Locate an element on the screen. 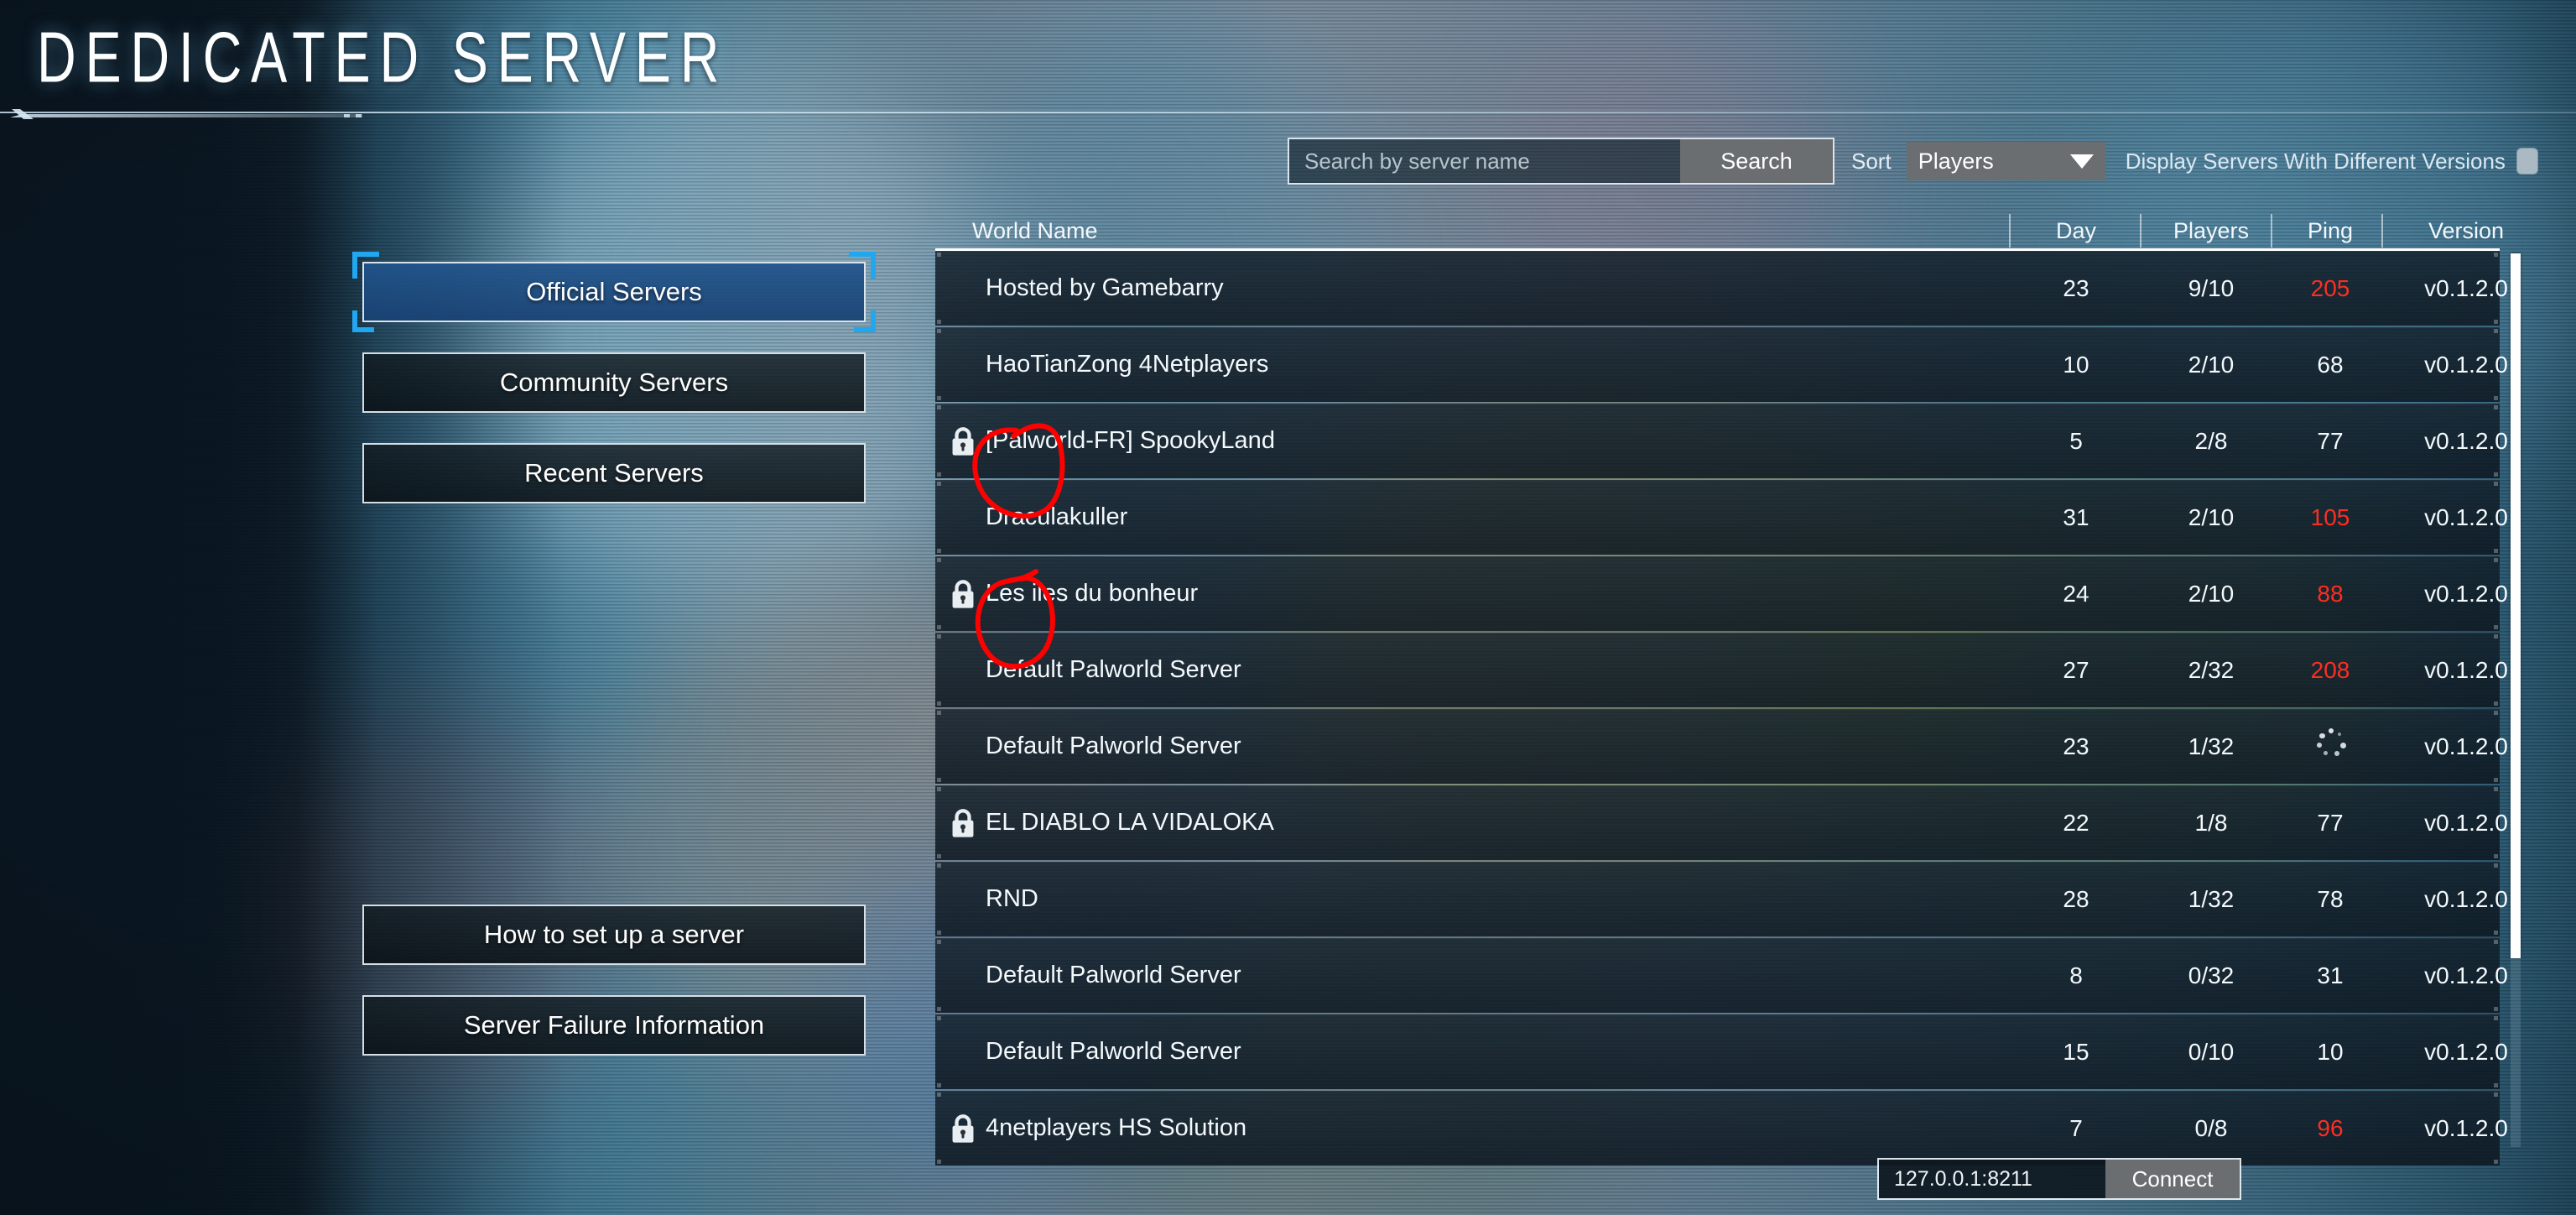  server-day: 15 is located at coordinates (2076, 1051).